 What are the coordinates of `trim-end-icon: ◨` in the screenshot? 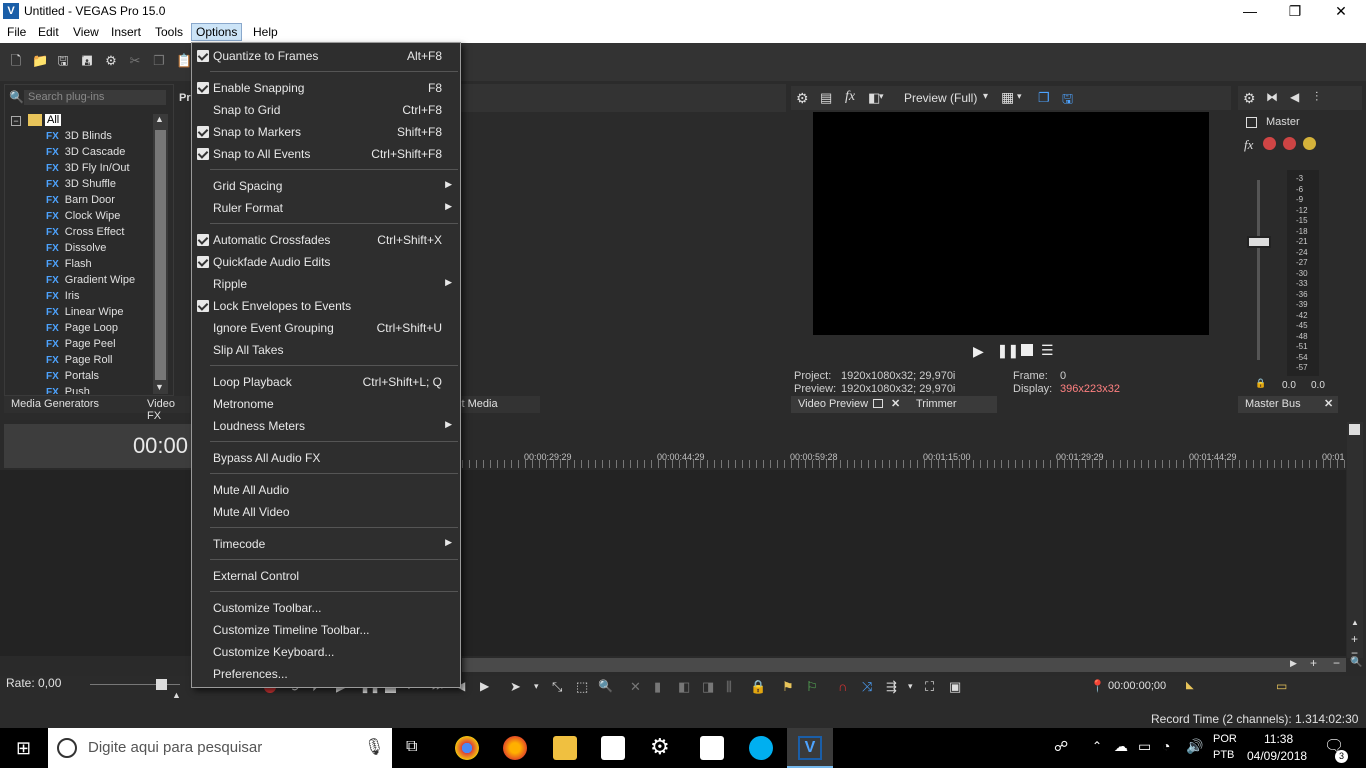 It's located at (708, 687).